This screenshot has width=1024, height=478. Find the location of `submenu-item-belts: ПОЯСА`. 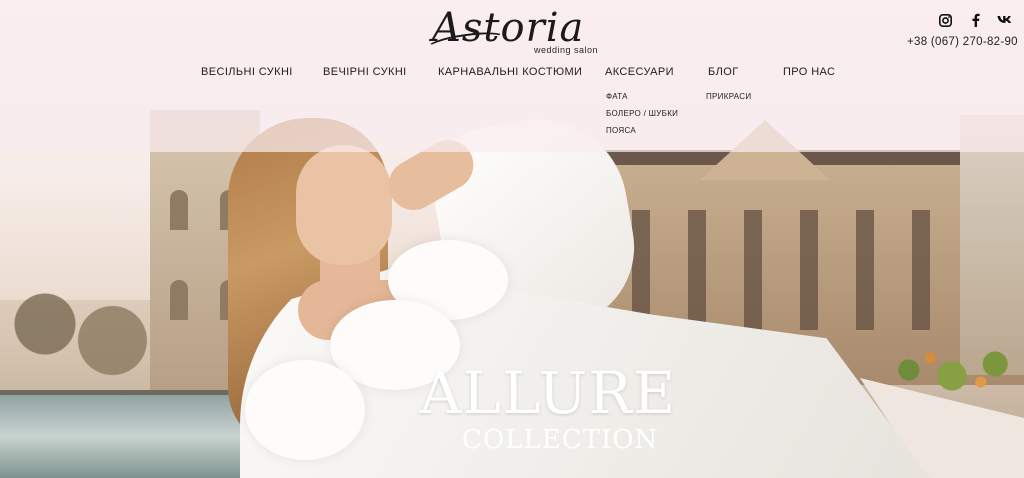

submenu-item-belts: ПОЯСА is located at coordinates (621, 130).